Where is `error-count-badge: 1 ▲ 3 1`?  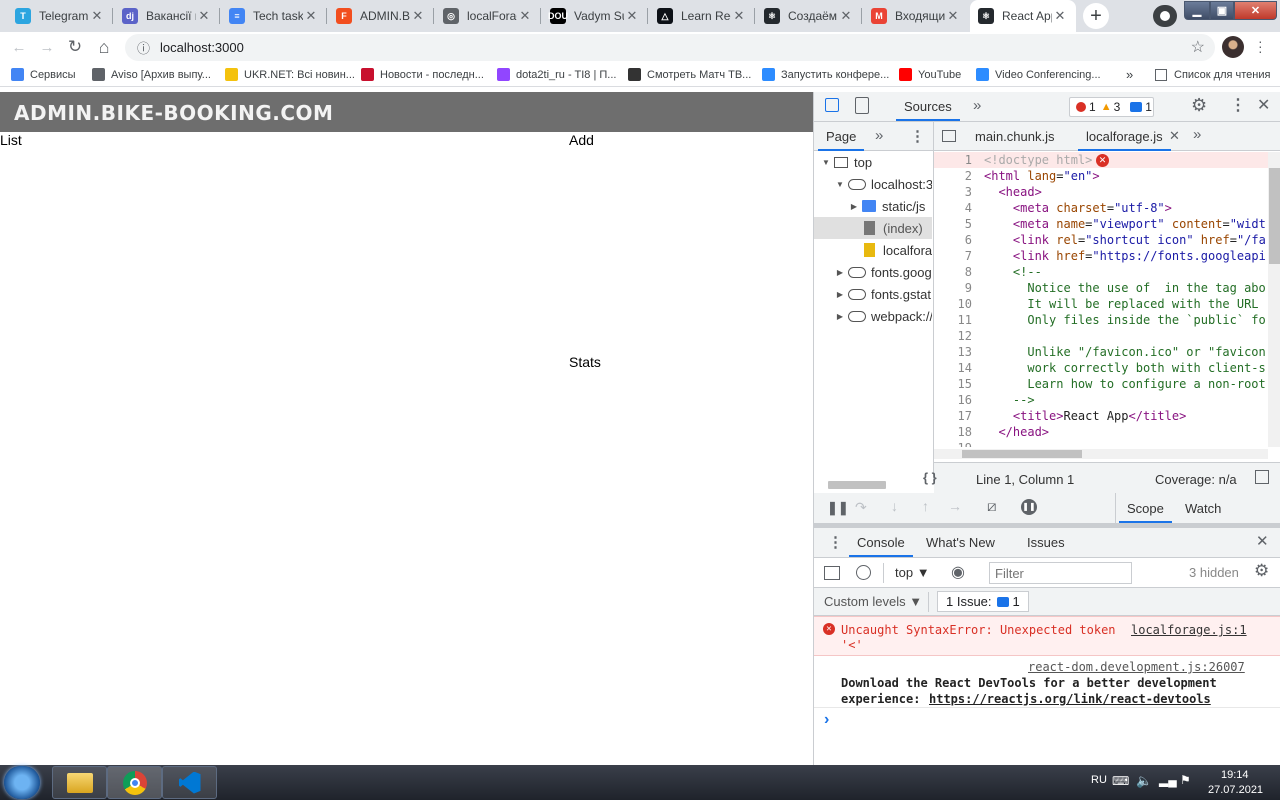
error-count-badge: 1 ▲ 3 1 is located at coordinates (1111, 107).